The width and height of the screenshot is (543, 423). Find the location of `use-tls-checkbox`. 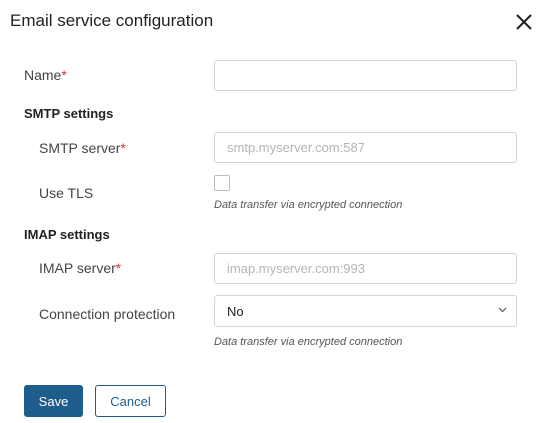

use-tls-checkbox is located at coordinates (222, 183).